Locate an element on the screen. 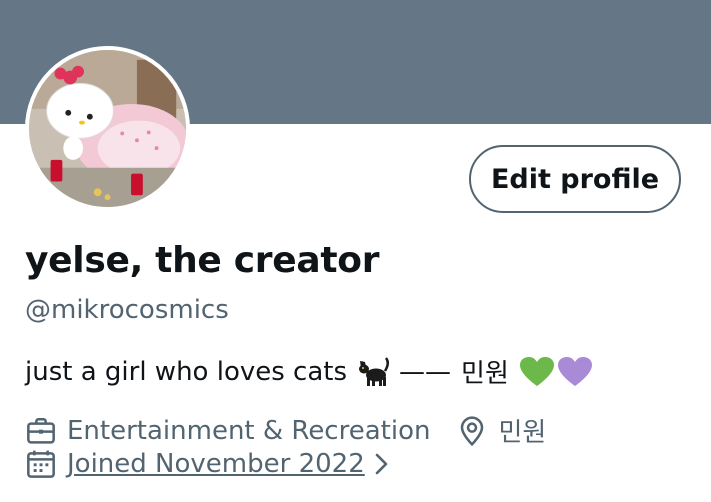 The width and height of the screenshot is (711, 502). chevron-right-icon is located at coordinates (382, 464).